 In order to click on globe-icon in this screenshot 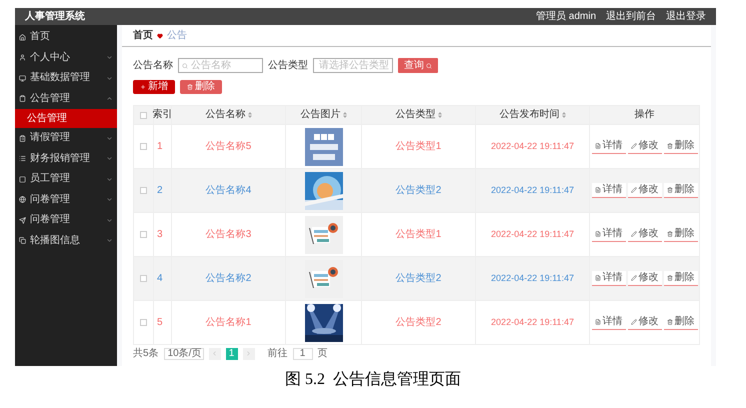, I will do `click(22, 200)`.